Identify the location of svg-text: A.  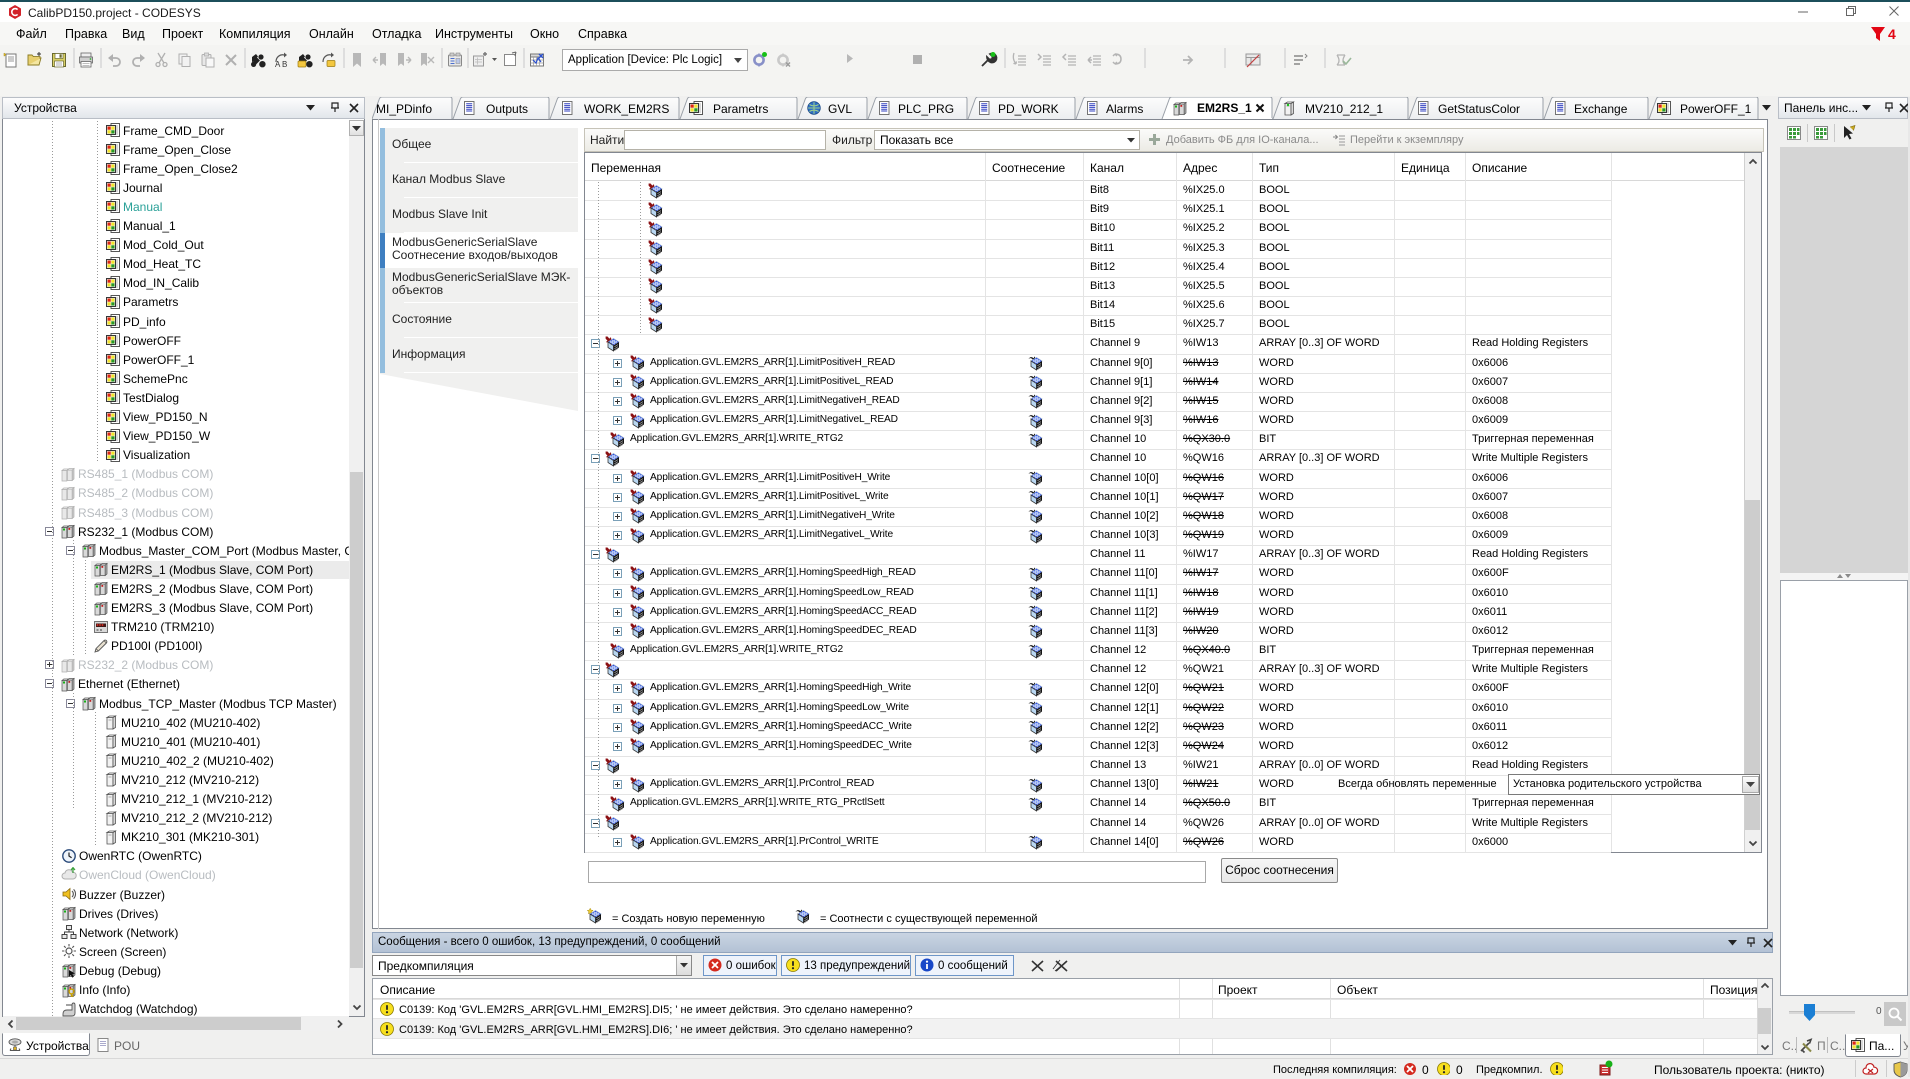
(278, 64).